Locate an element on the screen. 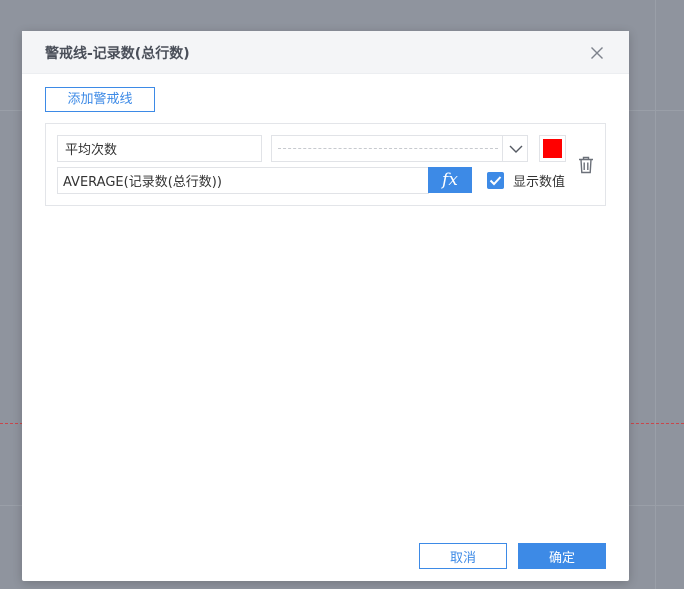 This screenshot has height=589, width=684. confirm-button: 确定 is located at coordinates (562, 556).